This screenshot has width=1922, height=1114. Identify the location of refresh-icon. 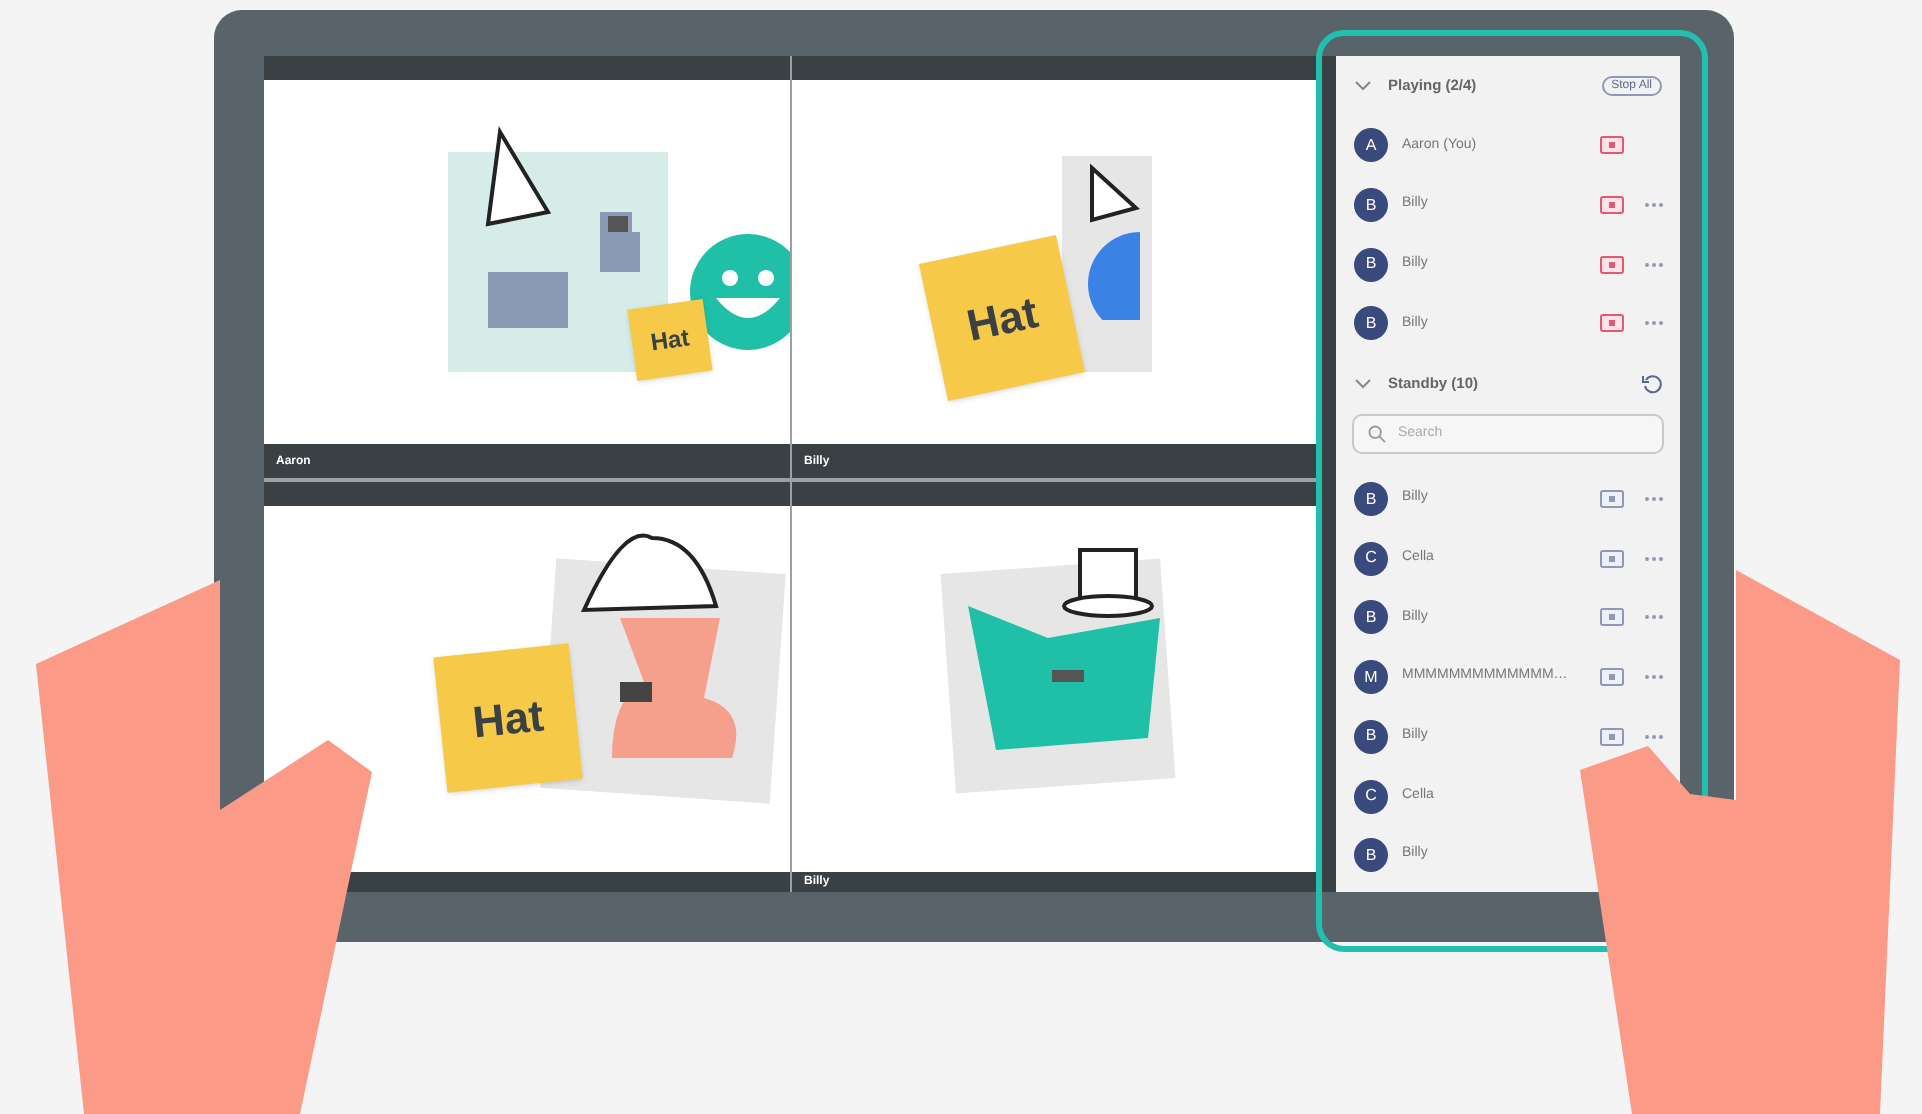
(1652, 383).